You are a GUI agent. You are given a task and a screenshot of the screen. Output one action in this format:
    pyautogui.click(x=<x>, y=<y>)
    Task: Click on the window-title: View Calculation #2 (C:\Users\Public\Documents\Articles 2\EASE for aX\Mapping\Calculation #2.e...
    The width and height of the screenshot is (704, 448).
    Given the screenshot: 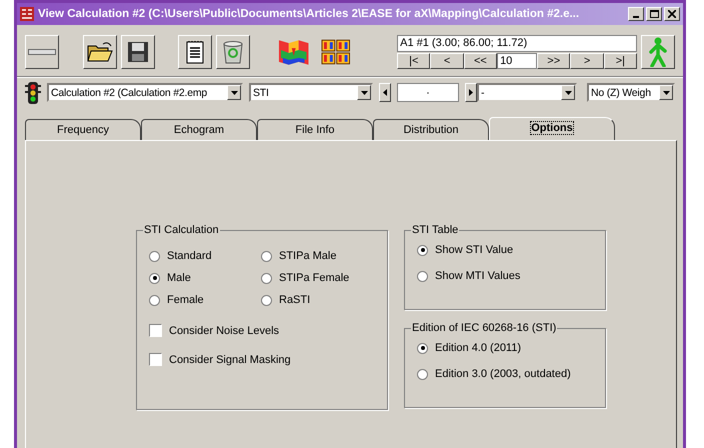 What is the action you would take?
    pyautogui.click(x=309, y=14)
    